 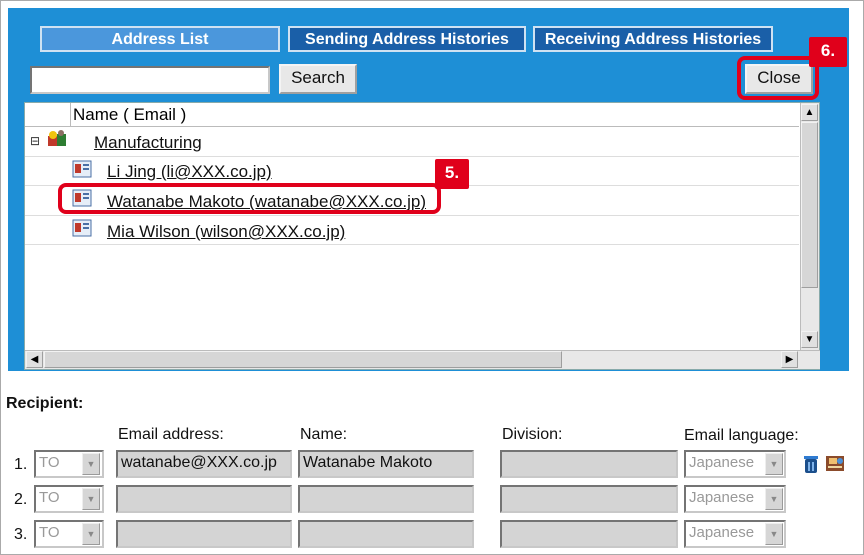 I want to click on header-name: Name:, so click(x=324, y=434).